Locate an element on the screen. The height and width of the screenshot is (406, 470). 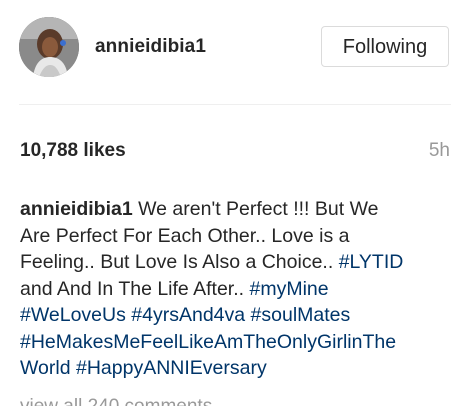
avatar is located at coordinates (49, 47).